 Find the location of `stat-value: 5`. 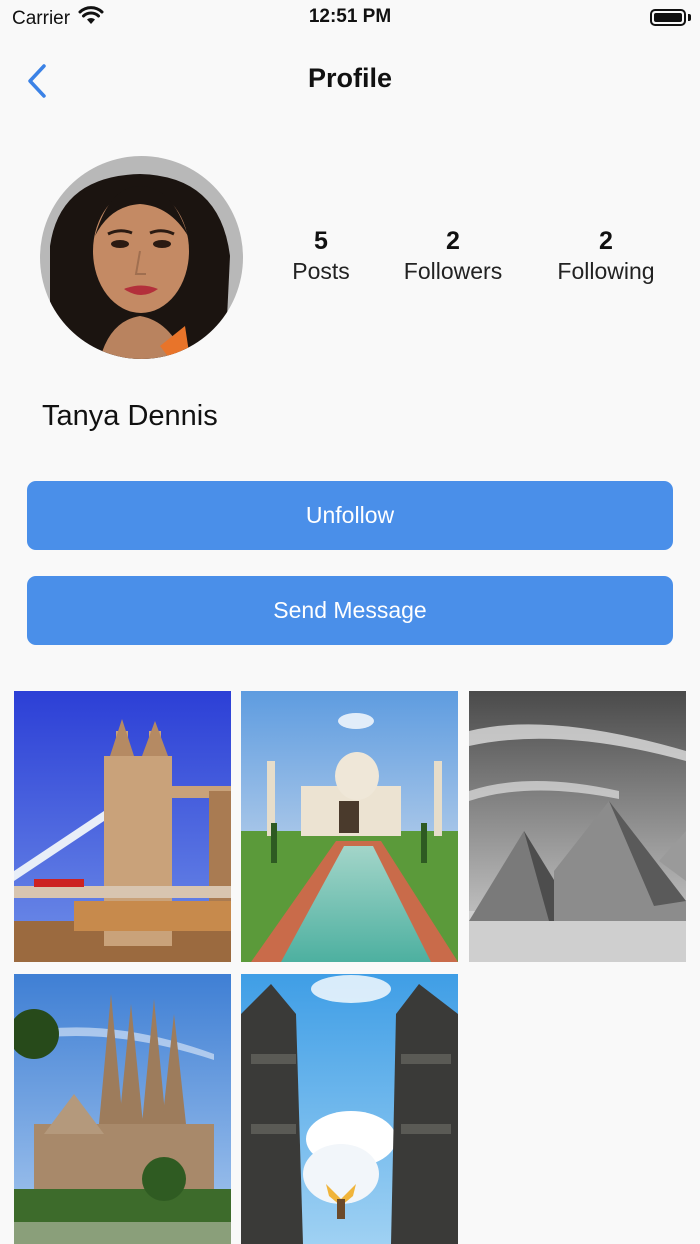

stat-value: 5 is located at coordinates (321, 241).